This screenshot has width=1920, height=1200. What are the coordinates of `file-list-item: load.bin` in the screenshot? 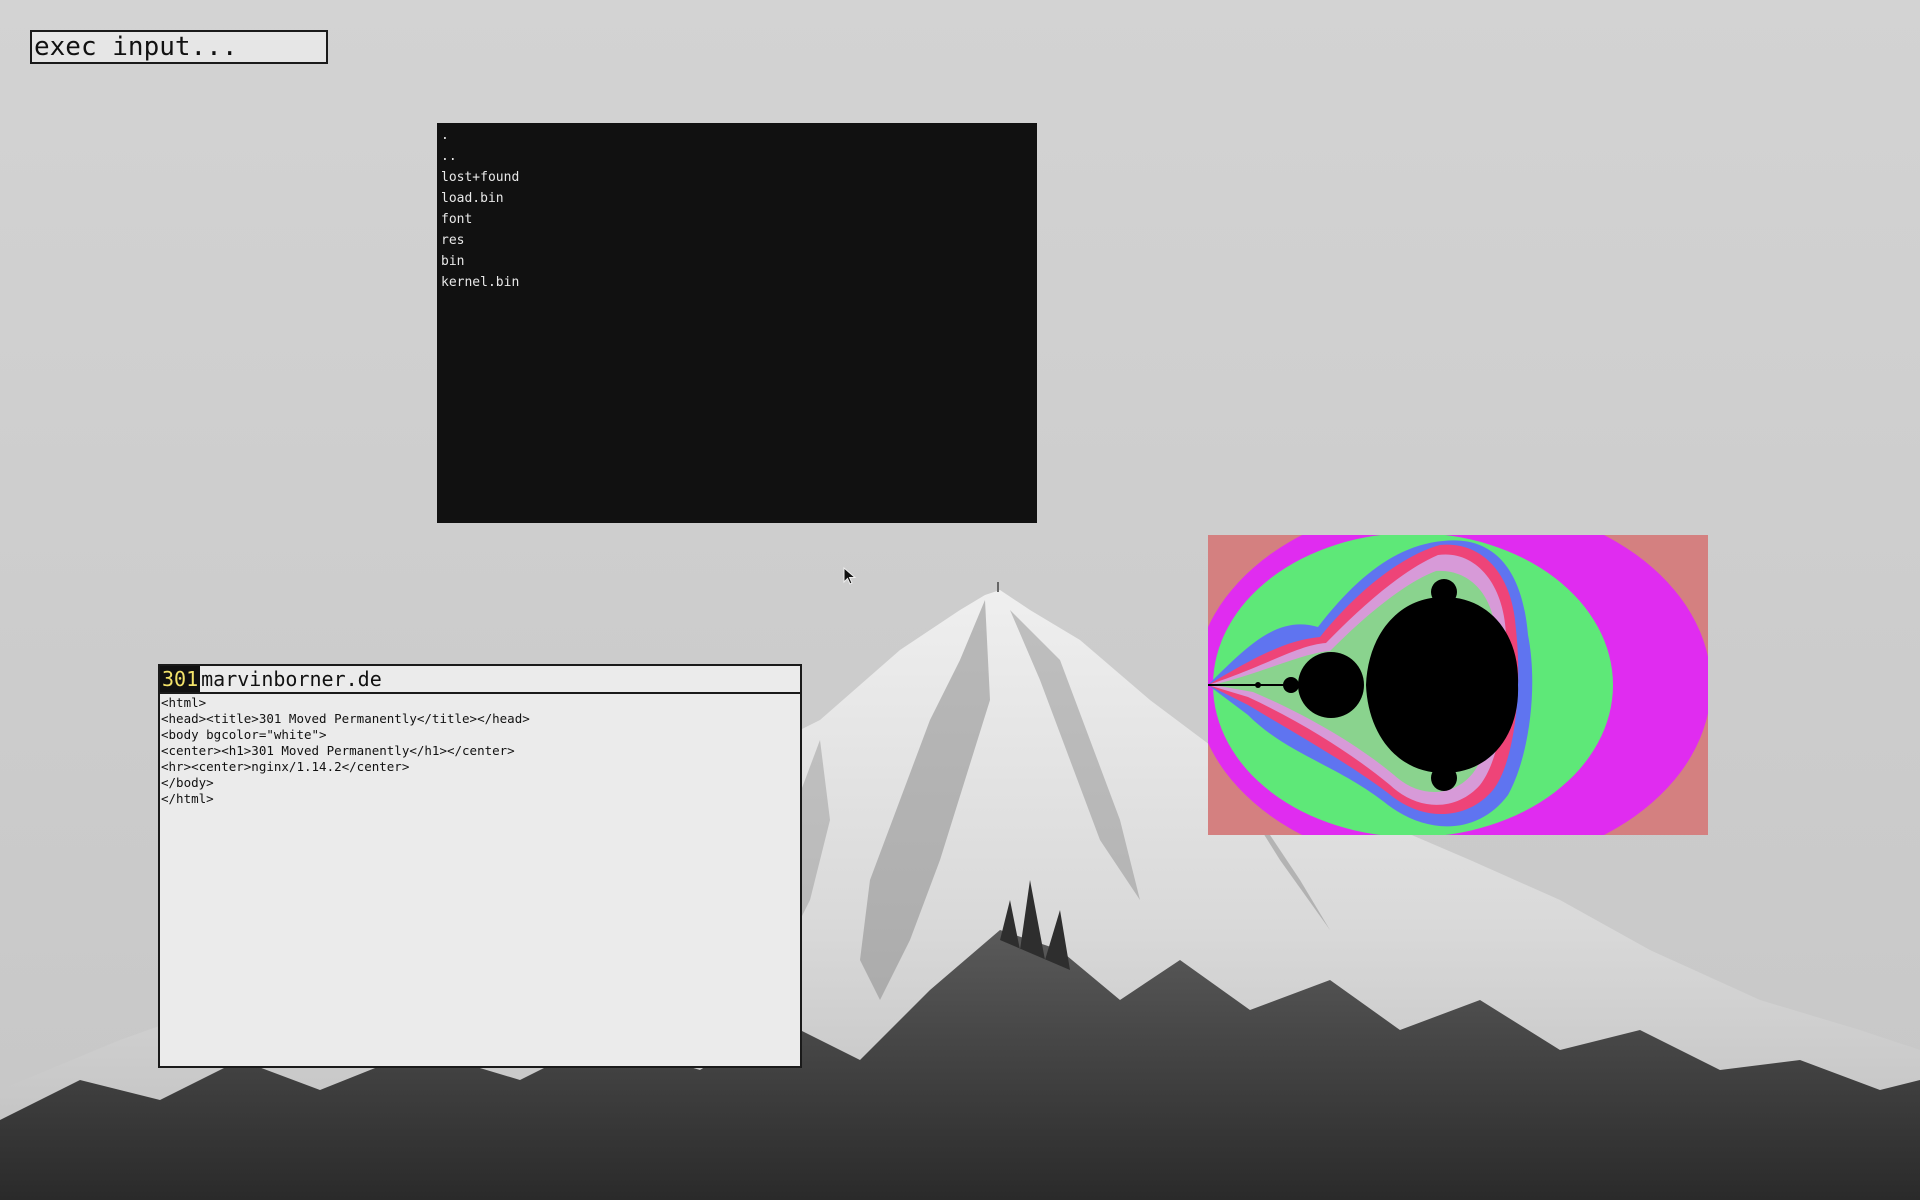 It's located at (737, 198).